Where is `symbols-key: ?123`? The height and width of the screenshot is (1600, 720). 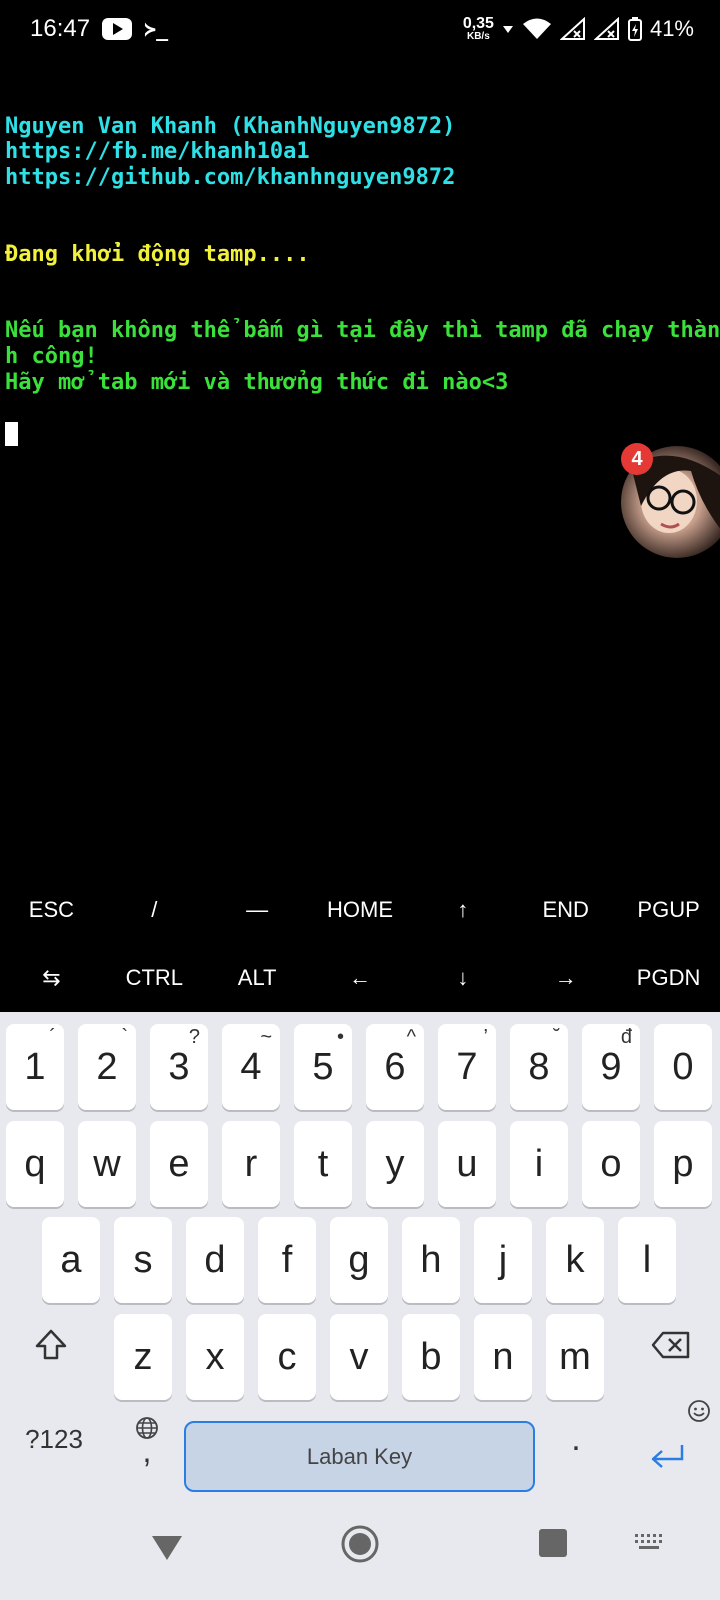
symbols-key: ?123 is located at coordinates (54, 1439).